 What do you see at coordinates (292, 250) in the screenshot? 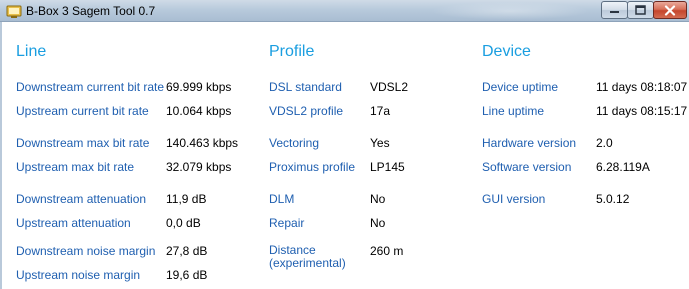
I see `label-line-1: Distance` at bounding box center [292, 250].